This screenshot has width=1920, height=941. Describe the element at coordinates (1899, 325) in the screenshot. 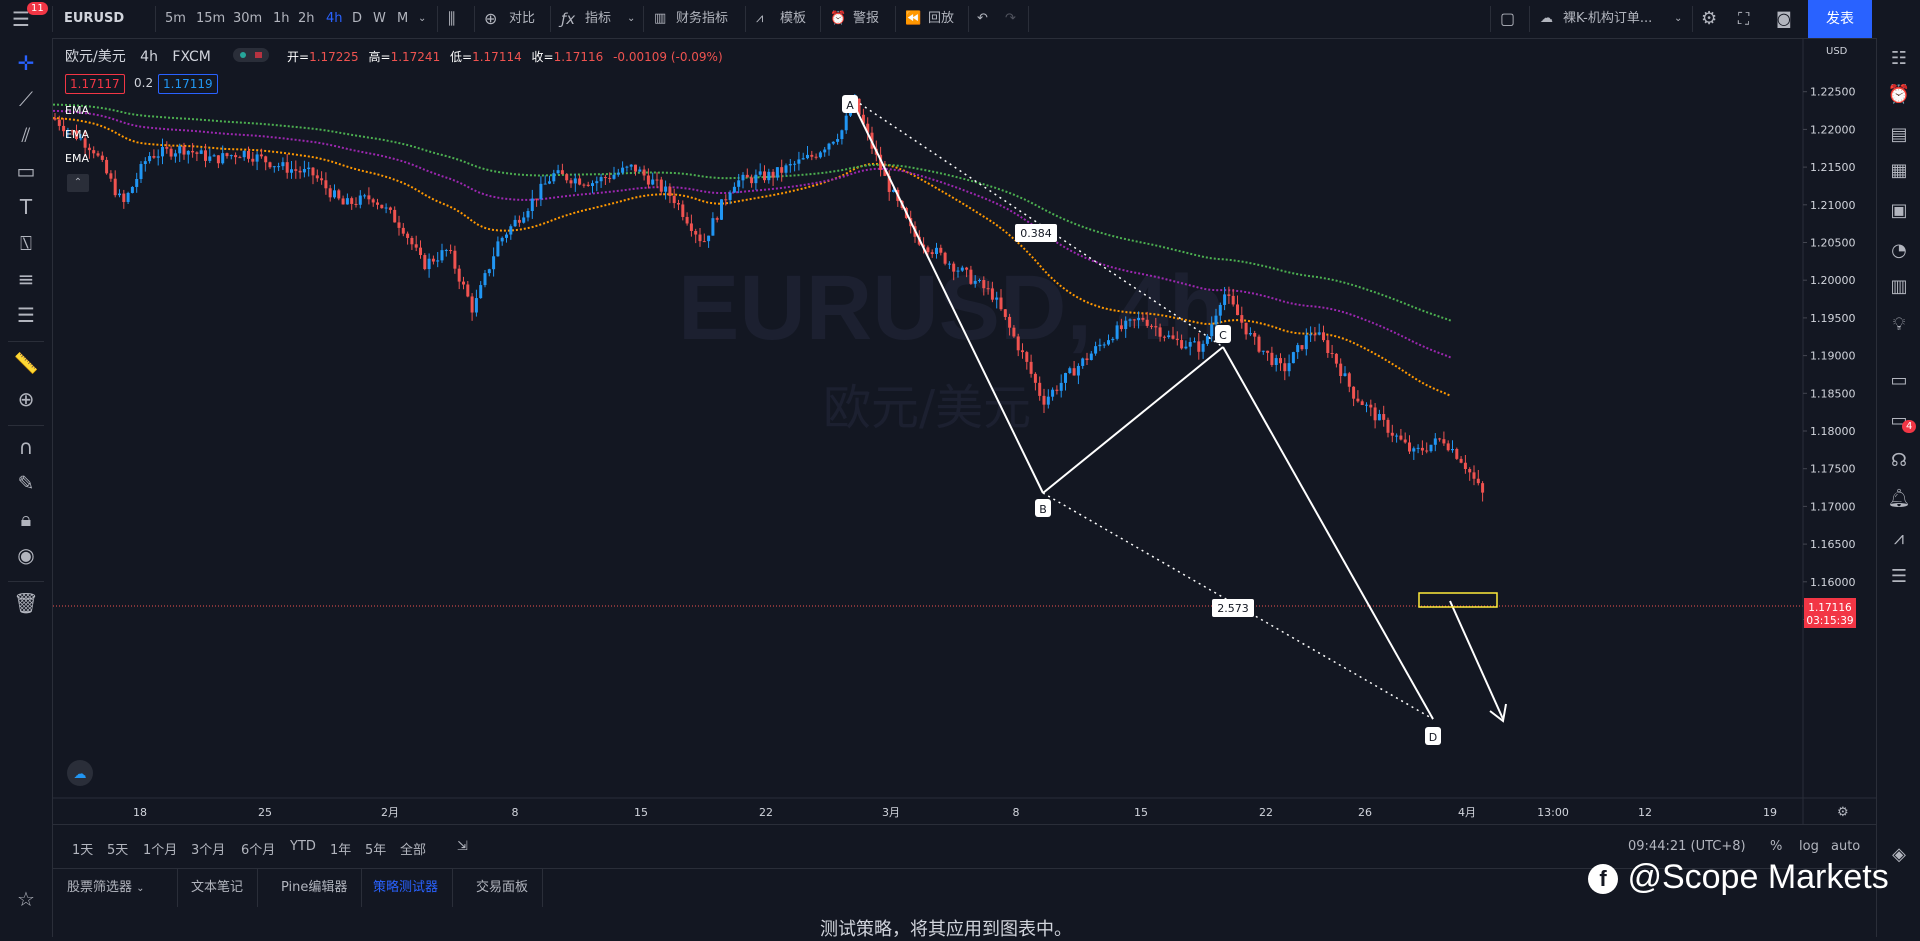

I see `lightbulb-icon: 💡︎` at that location.